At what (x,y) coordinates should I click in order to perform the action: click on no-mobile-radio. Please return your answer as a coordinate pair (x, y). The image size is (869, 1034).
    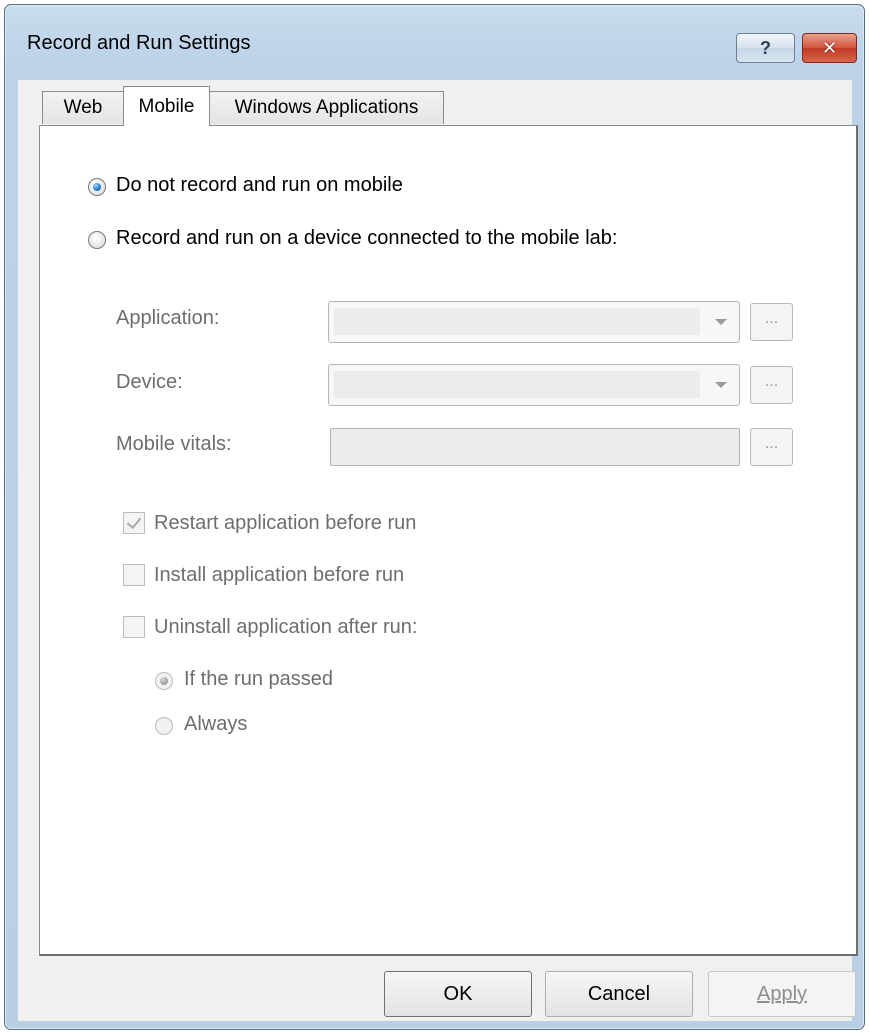
    Looking at the image, I should click on (97, 187).